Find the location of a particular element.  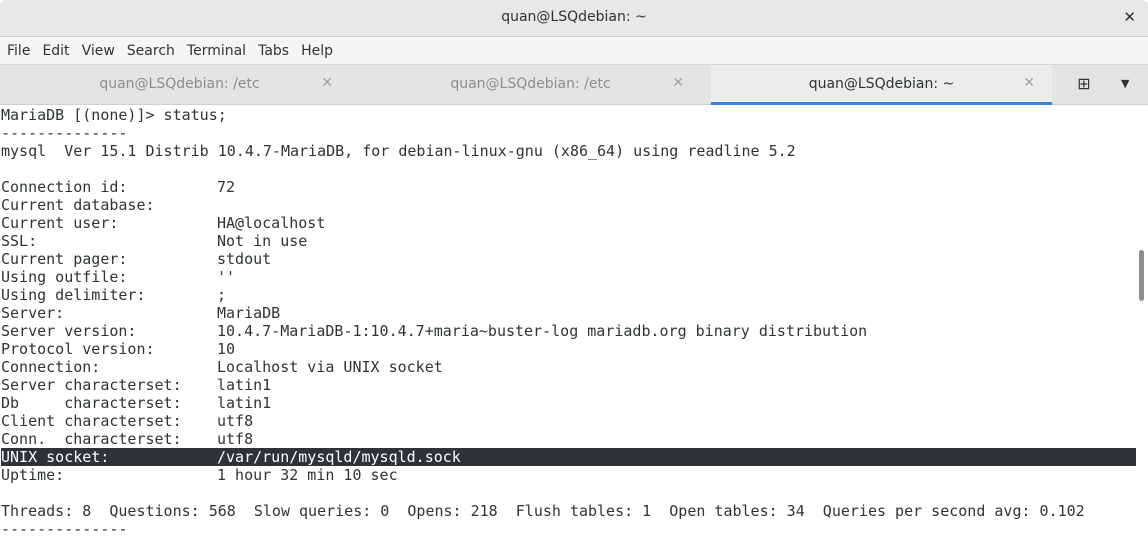

line-label: UNIX socket: is located at coordinates (55, 457).